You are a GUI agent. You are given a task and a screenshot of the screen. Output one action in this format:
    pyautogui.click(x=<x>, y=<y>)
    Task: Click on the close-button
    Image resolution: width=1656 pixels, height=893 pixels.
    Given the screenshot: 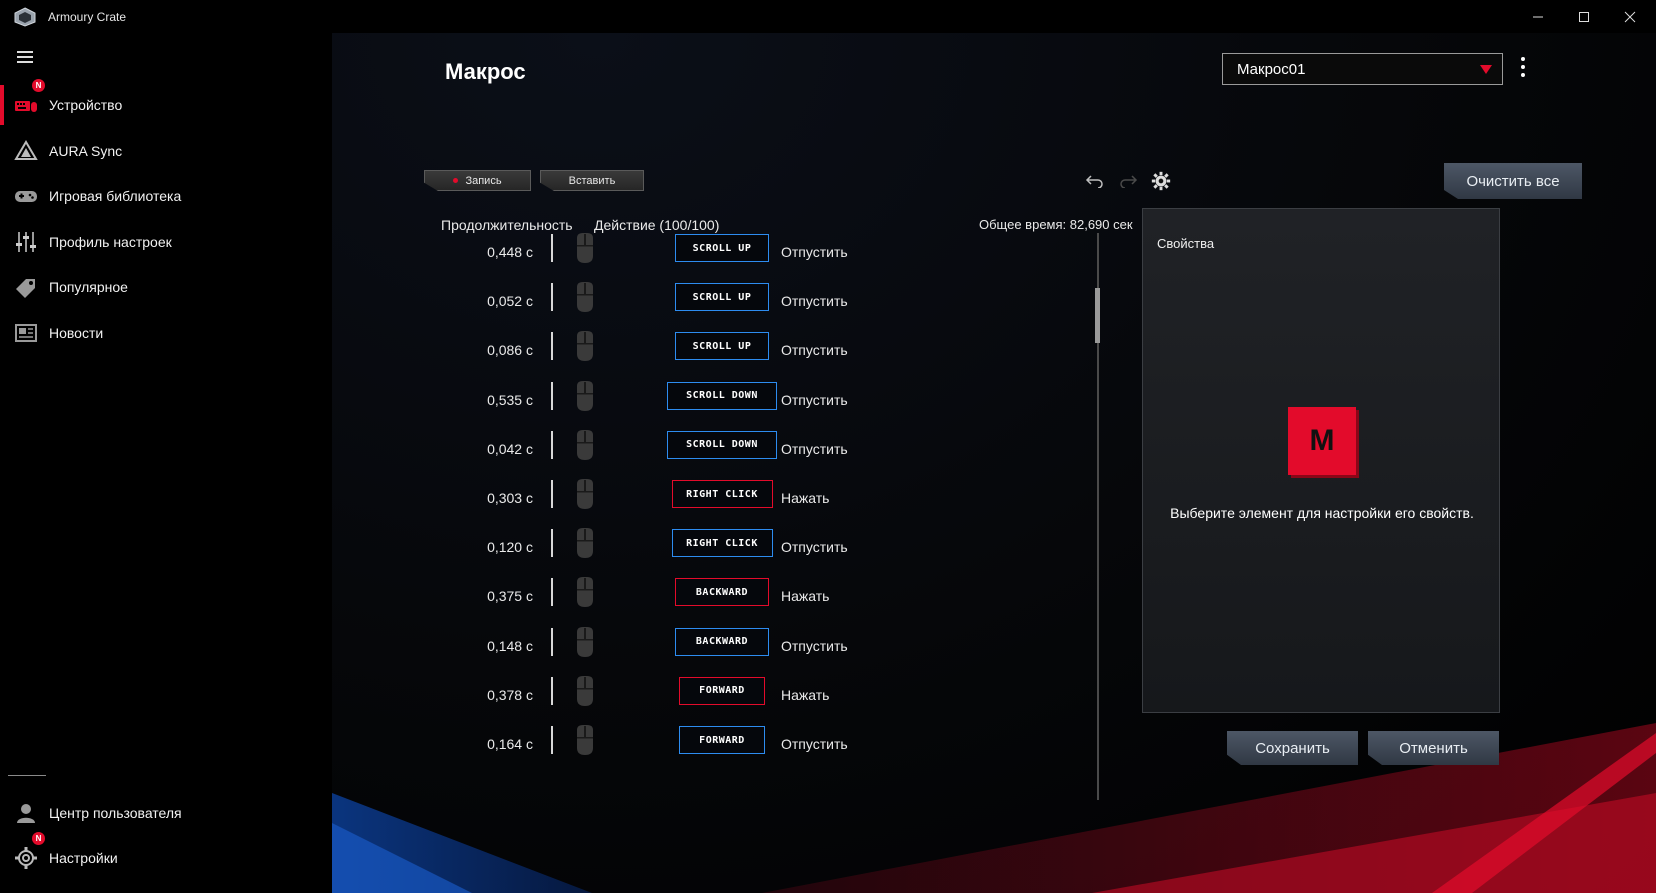 What is the action you would take?
    pyautogui.click(x=1630, y=16)
    